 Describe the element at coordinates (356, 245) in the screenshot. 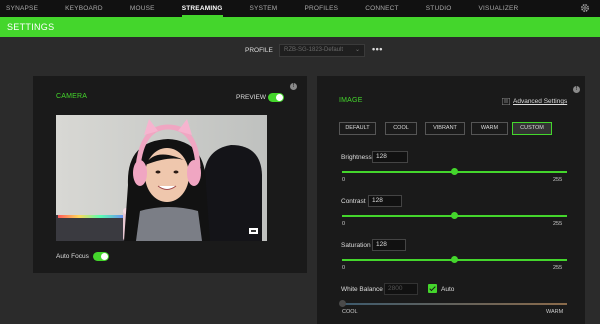

I see `saturation-label: Saturation` at that location.